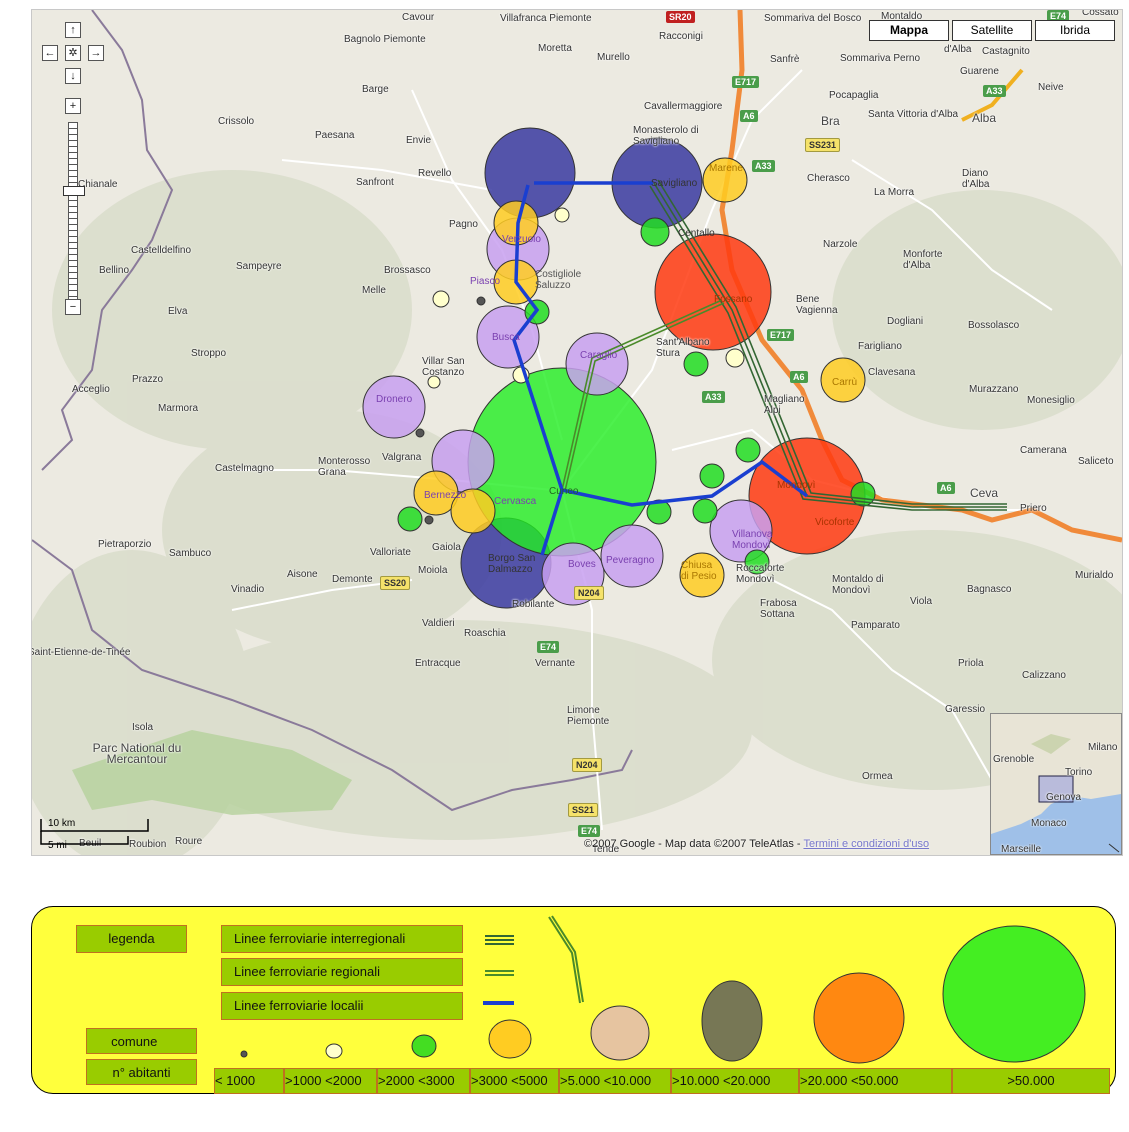 The width and height of the screenshot is (1129, 1132). What do you see at coordinates (613, 57) in the screenshot?
I see `place-label: Murello` at bounding box center [613, 57].